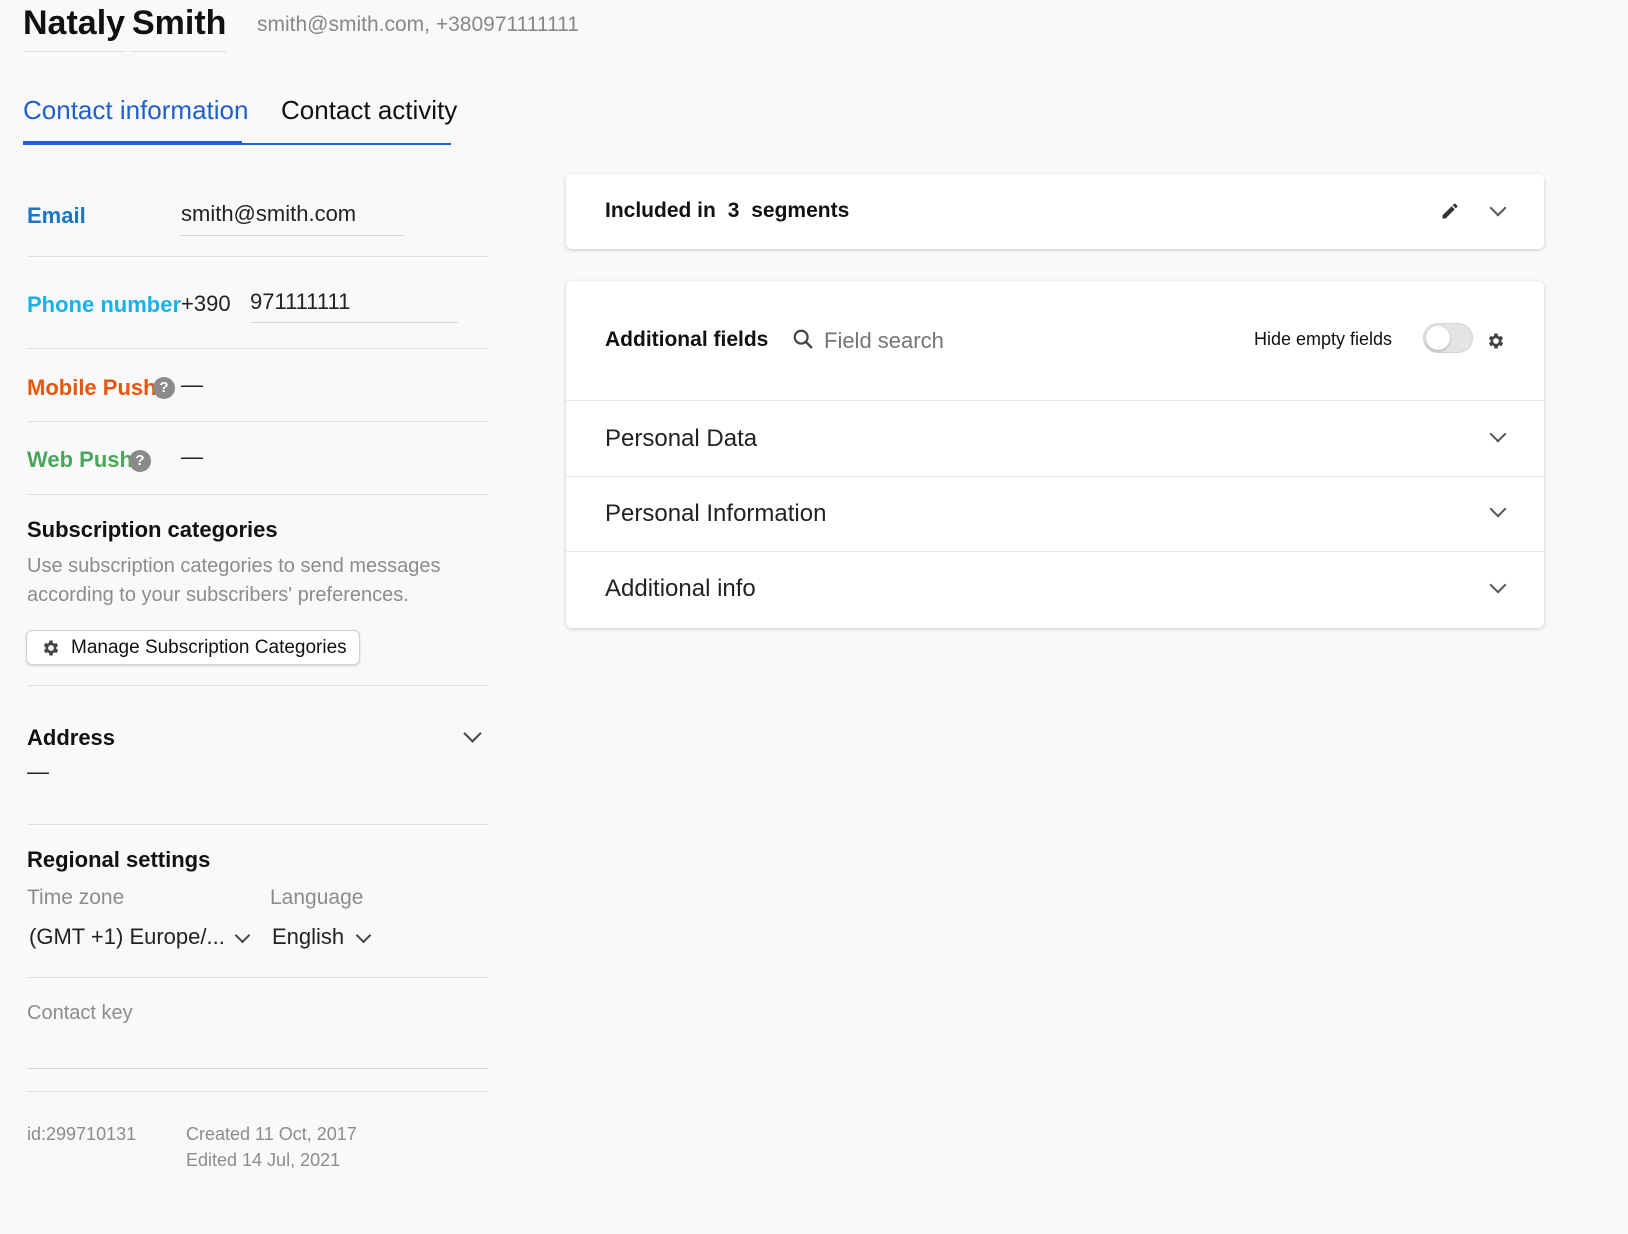 The width and height of the screenshot is (1628, 1234). I want to click on segments-count: 3, so click(733, 210).